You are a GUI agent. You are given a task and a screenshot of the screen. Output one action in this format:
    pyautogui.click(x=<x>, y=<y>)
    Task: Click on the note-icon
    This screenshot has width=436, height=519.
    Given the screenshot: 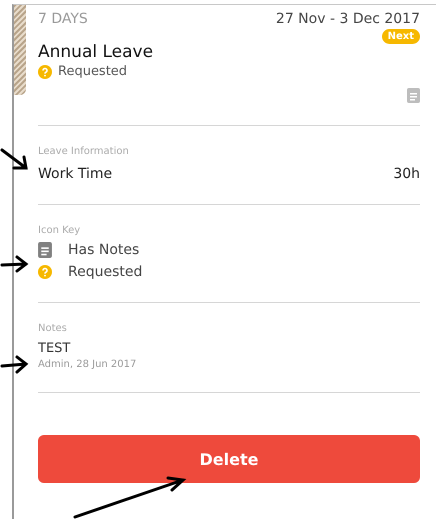 What is the action you would take?
    pyautogui.click(x=45, y=250)
    